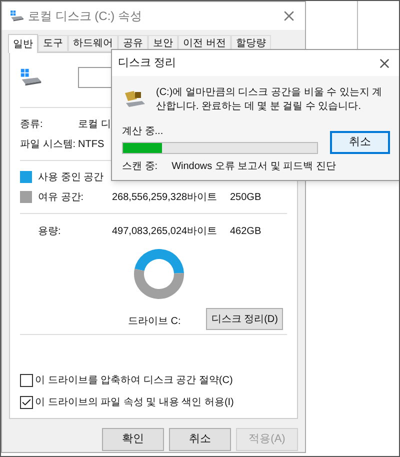  What do you see at coordinates (53, 43) in the screenshot?
I see `tab: 도구` at bounding box center [53, 43].